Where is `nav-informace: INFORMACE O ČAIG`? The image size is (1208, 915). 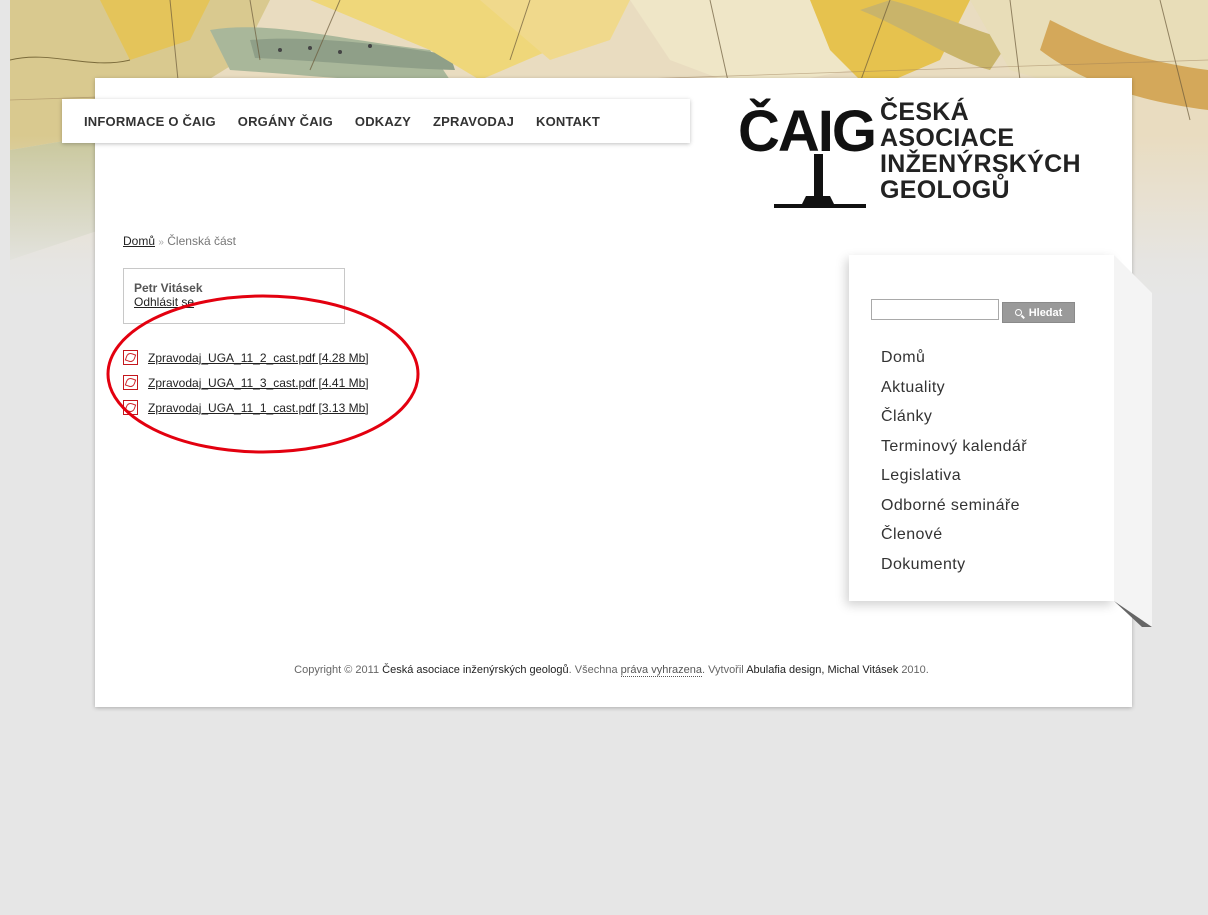
nav-informace: INFORMACE O ČAIG is located at coordinates (150, 121).